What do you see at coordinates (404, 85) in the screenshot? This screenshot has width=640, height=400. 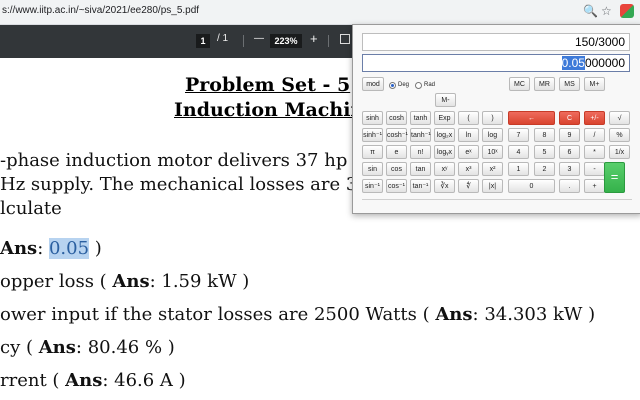 I see `deg-label: Deg` at bounding box center [404, 85].